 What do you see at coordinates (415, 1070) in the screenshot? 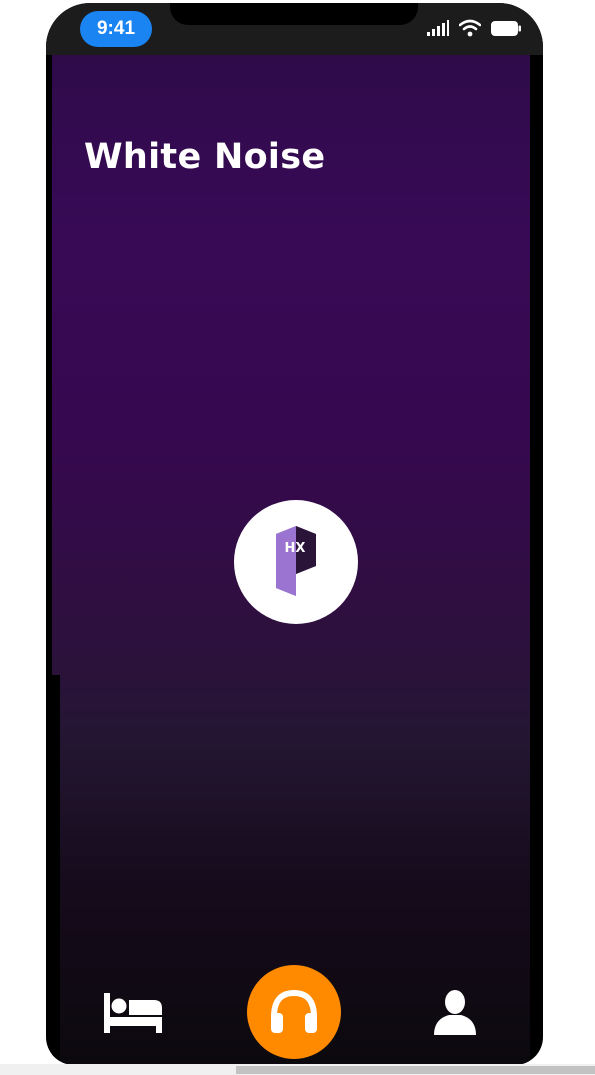
I see `scrollbar-thumb` at bounding box center [415, 1070].